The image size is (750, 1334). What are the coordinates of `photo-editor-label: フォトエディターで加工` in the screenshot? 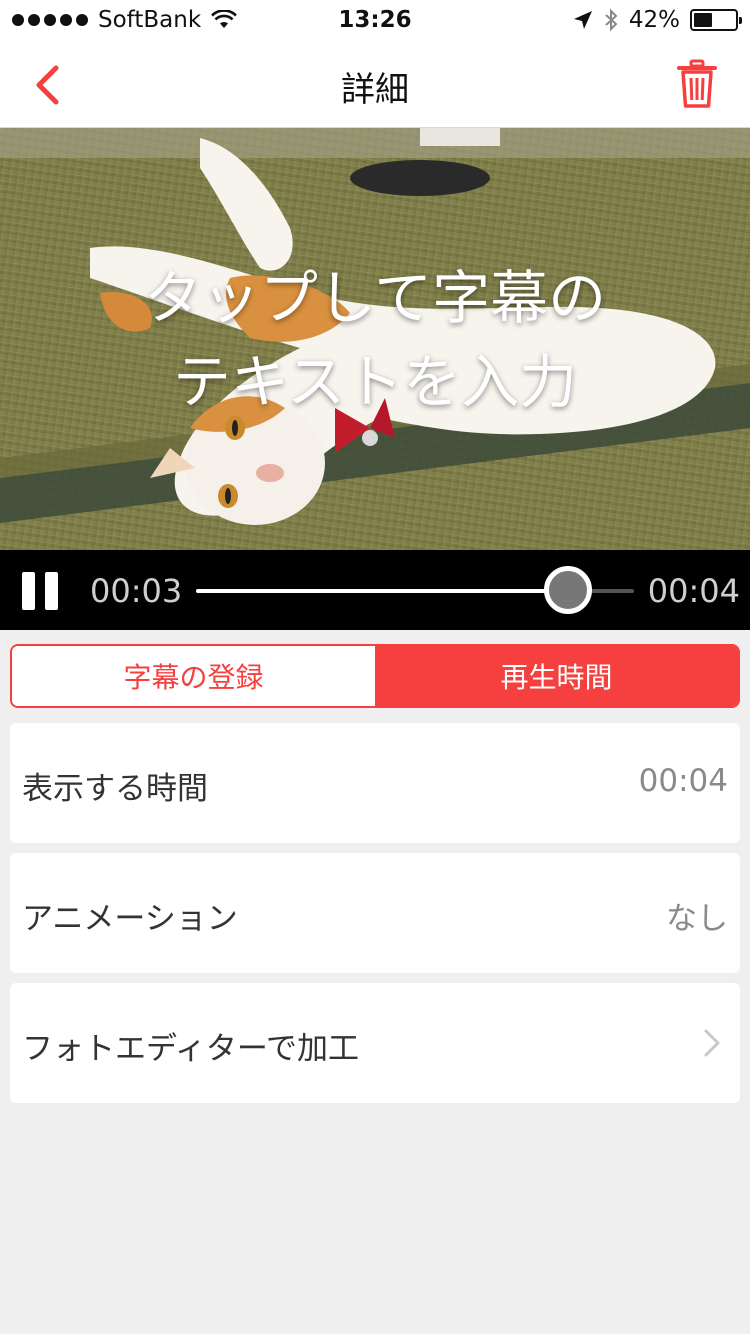 It's located at (190, 1049).